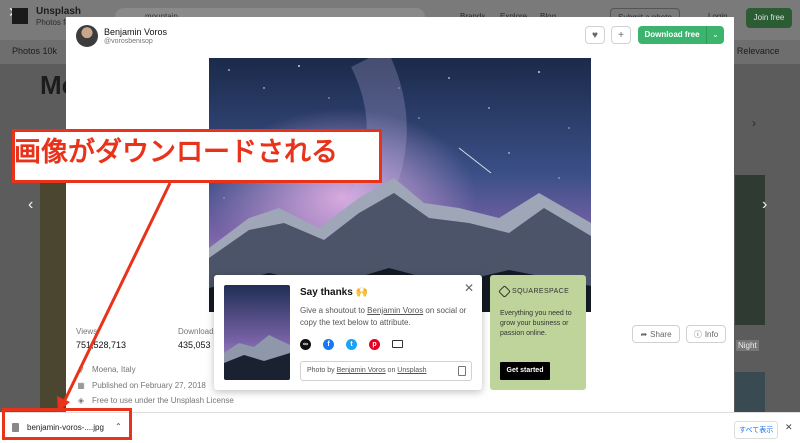  What do you see at coordinates (754, 123) in the screenshot?
I see `scroll-right-icon: ›` at bounding box center [754, 123].